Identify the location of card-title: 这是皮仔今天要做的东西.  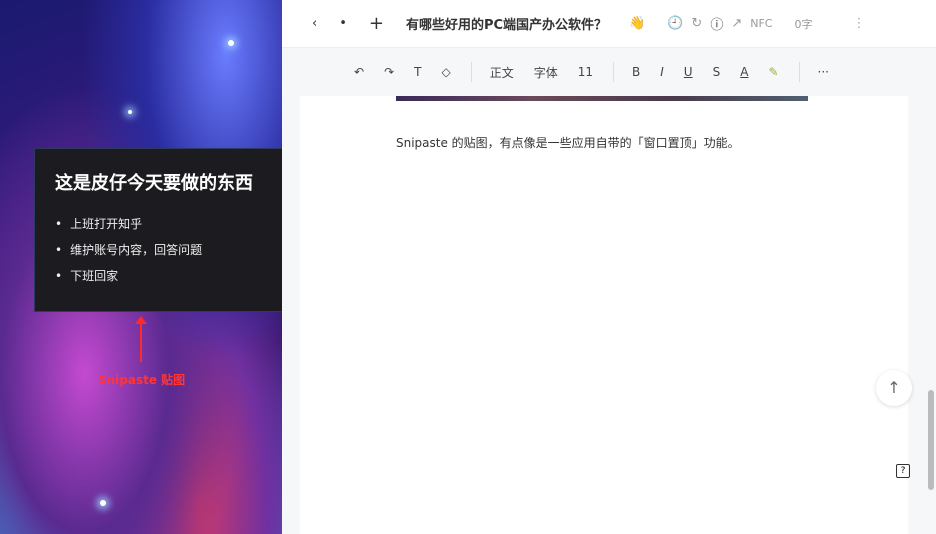
(154, 183).